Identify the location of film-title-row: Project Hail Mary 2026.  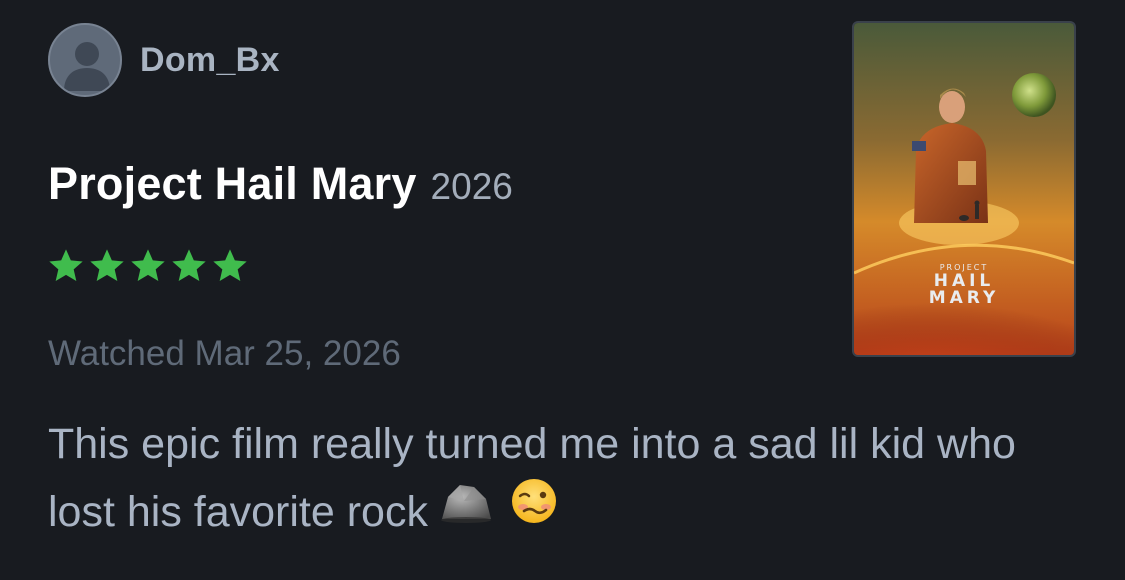
(280, 184).